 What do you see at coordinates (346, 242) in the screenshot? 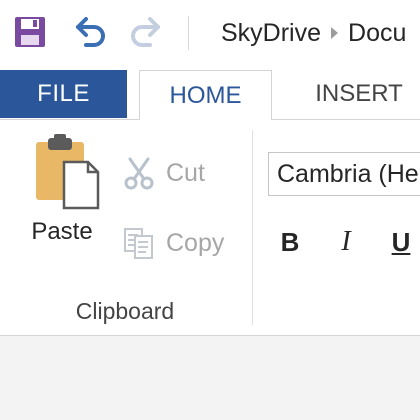
I see `italic-button: I` at bounding box center [346, 242].